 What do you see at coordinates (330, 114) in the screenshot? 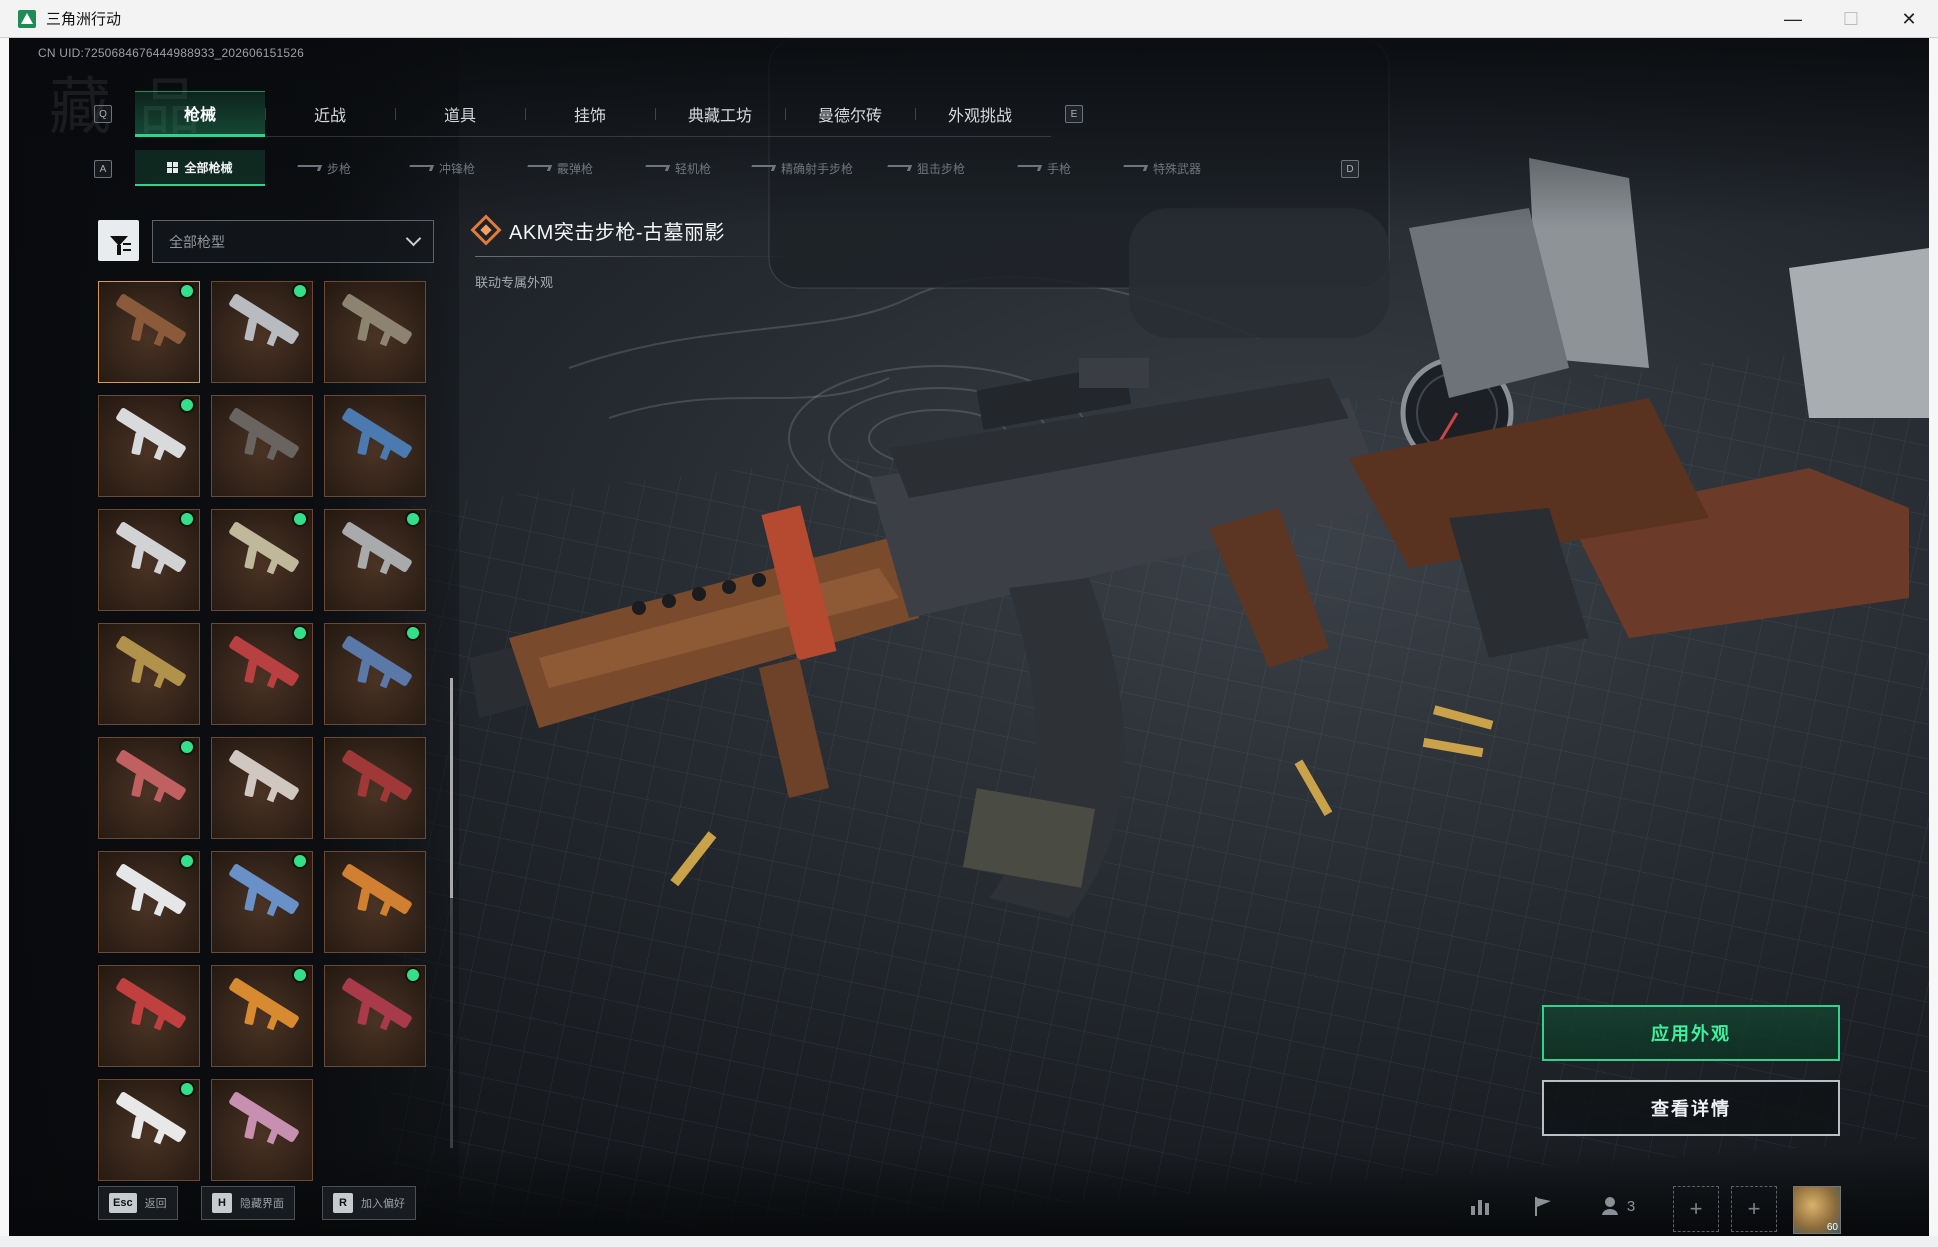
I see `tab-melee: 近战` at bounding box center [330, 114].